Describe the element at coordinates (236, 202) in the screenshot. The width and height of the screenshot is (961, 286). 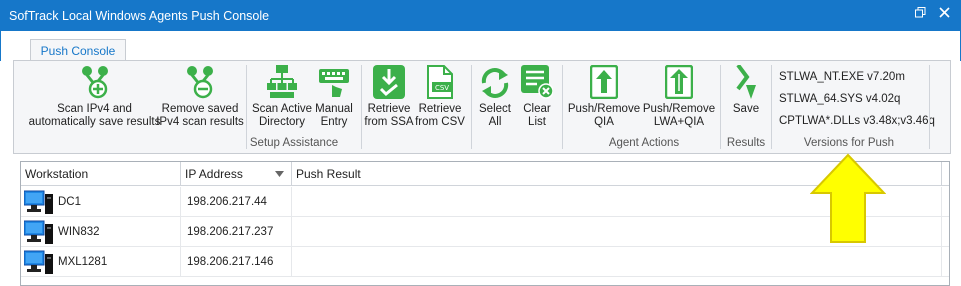
I see `ip-address-cell: 198.206.217.44` at that location.